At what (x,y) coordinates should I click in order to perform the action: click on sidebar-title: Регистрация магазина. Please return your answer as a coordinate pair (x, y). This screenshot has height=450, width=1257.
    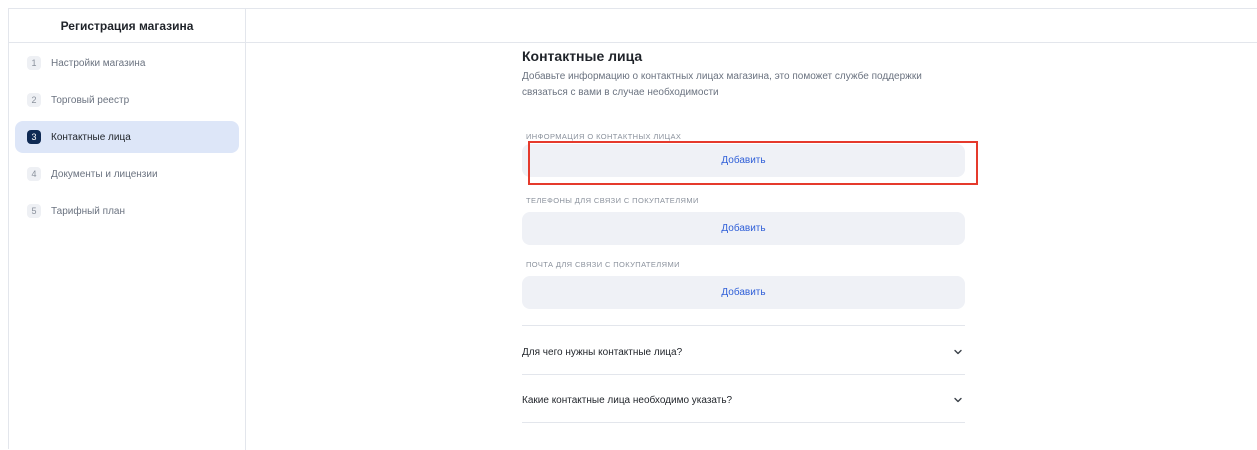
    Looking at the image, I should click on (127, 26).